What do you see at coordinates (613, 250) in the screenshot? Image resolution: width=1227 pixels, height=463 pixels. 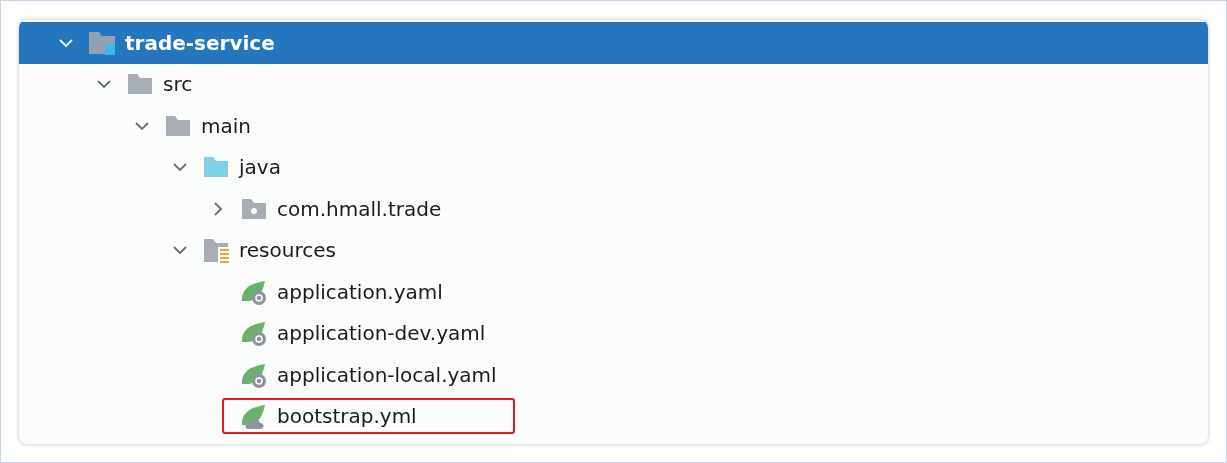 I see `tree-row: resources` at bounding box center [613, 250].